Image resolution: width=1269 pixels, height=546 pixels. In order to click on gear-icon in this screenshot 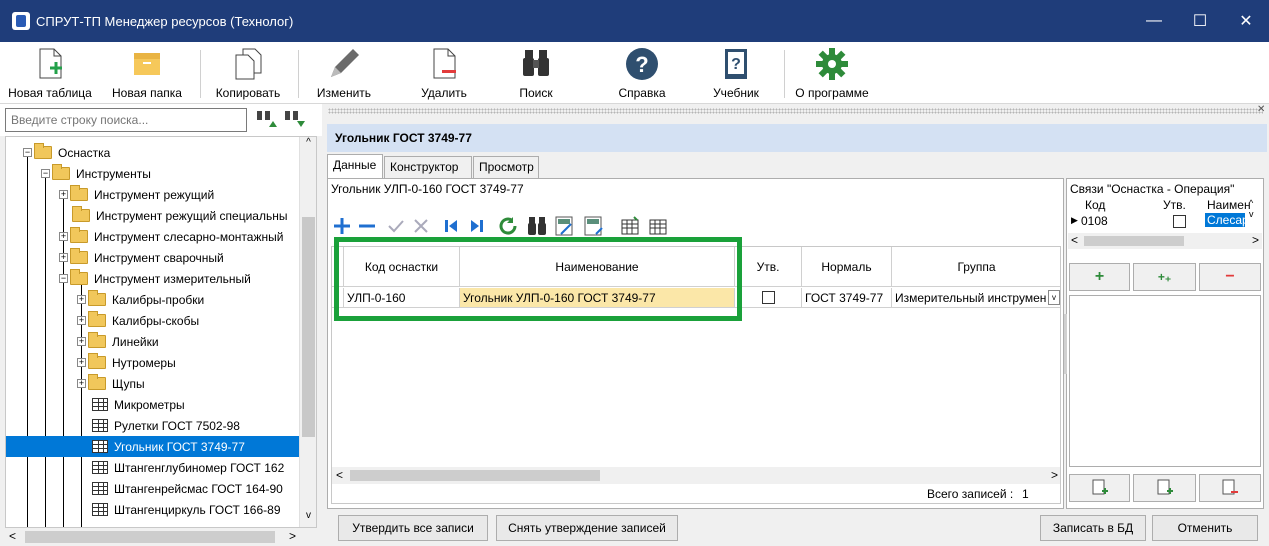, I will do `click(832, 64)`.